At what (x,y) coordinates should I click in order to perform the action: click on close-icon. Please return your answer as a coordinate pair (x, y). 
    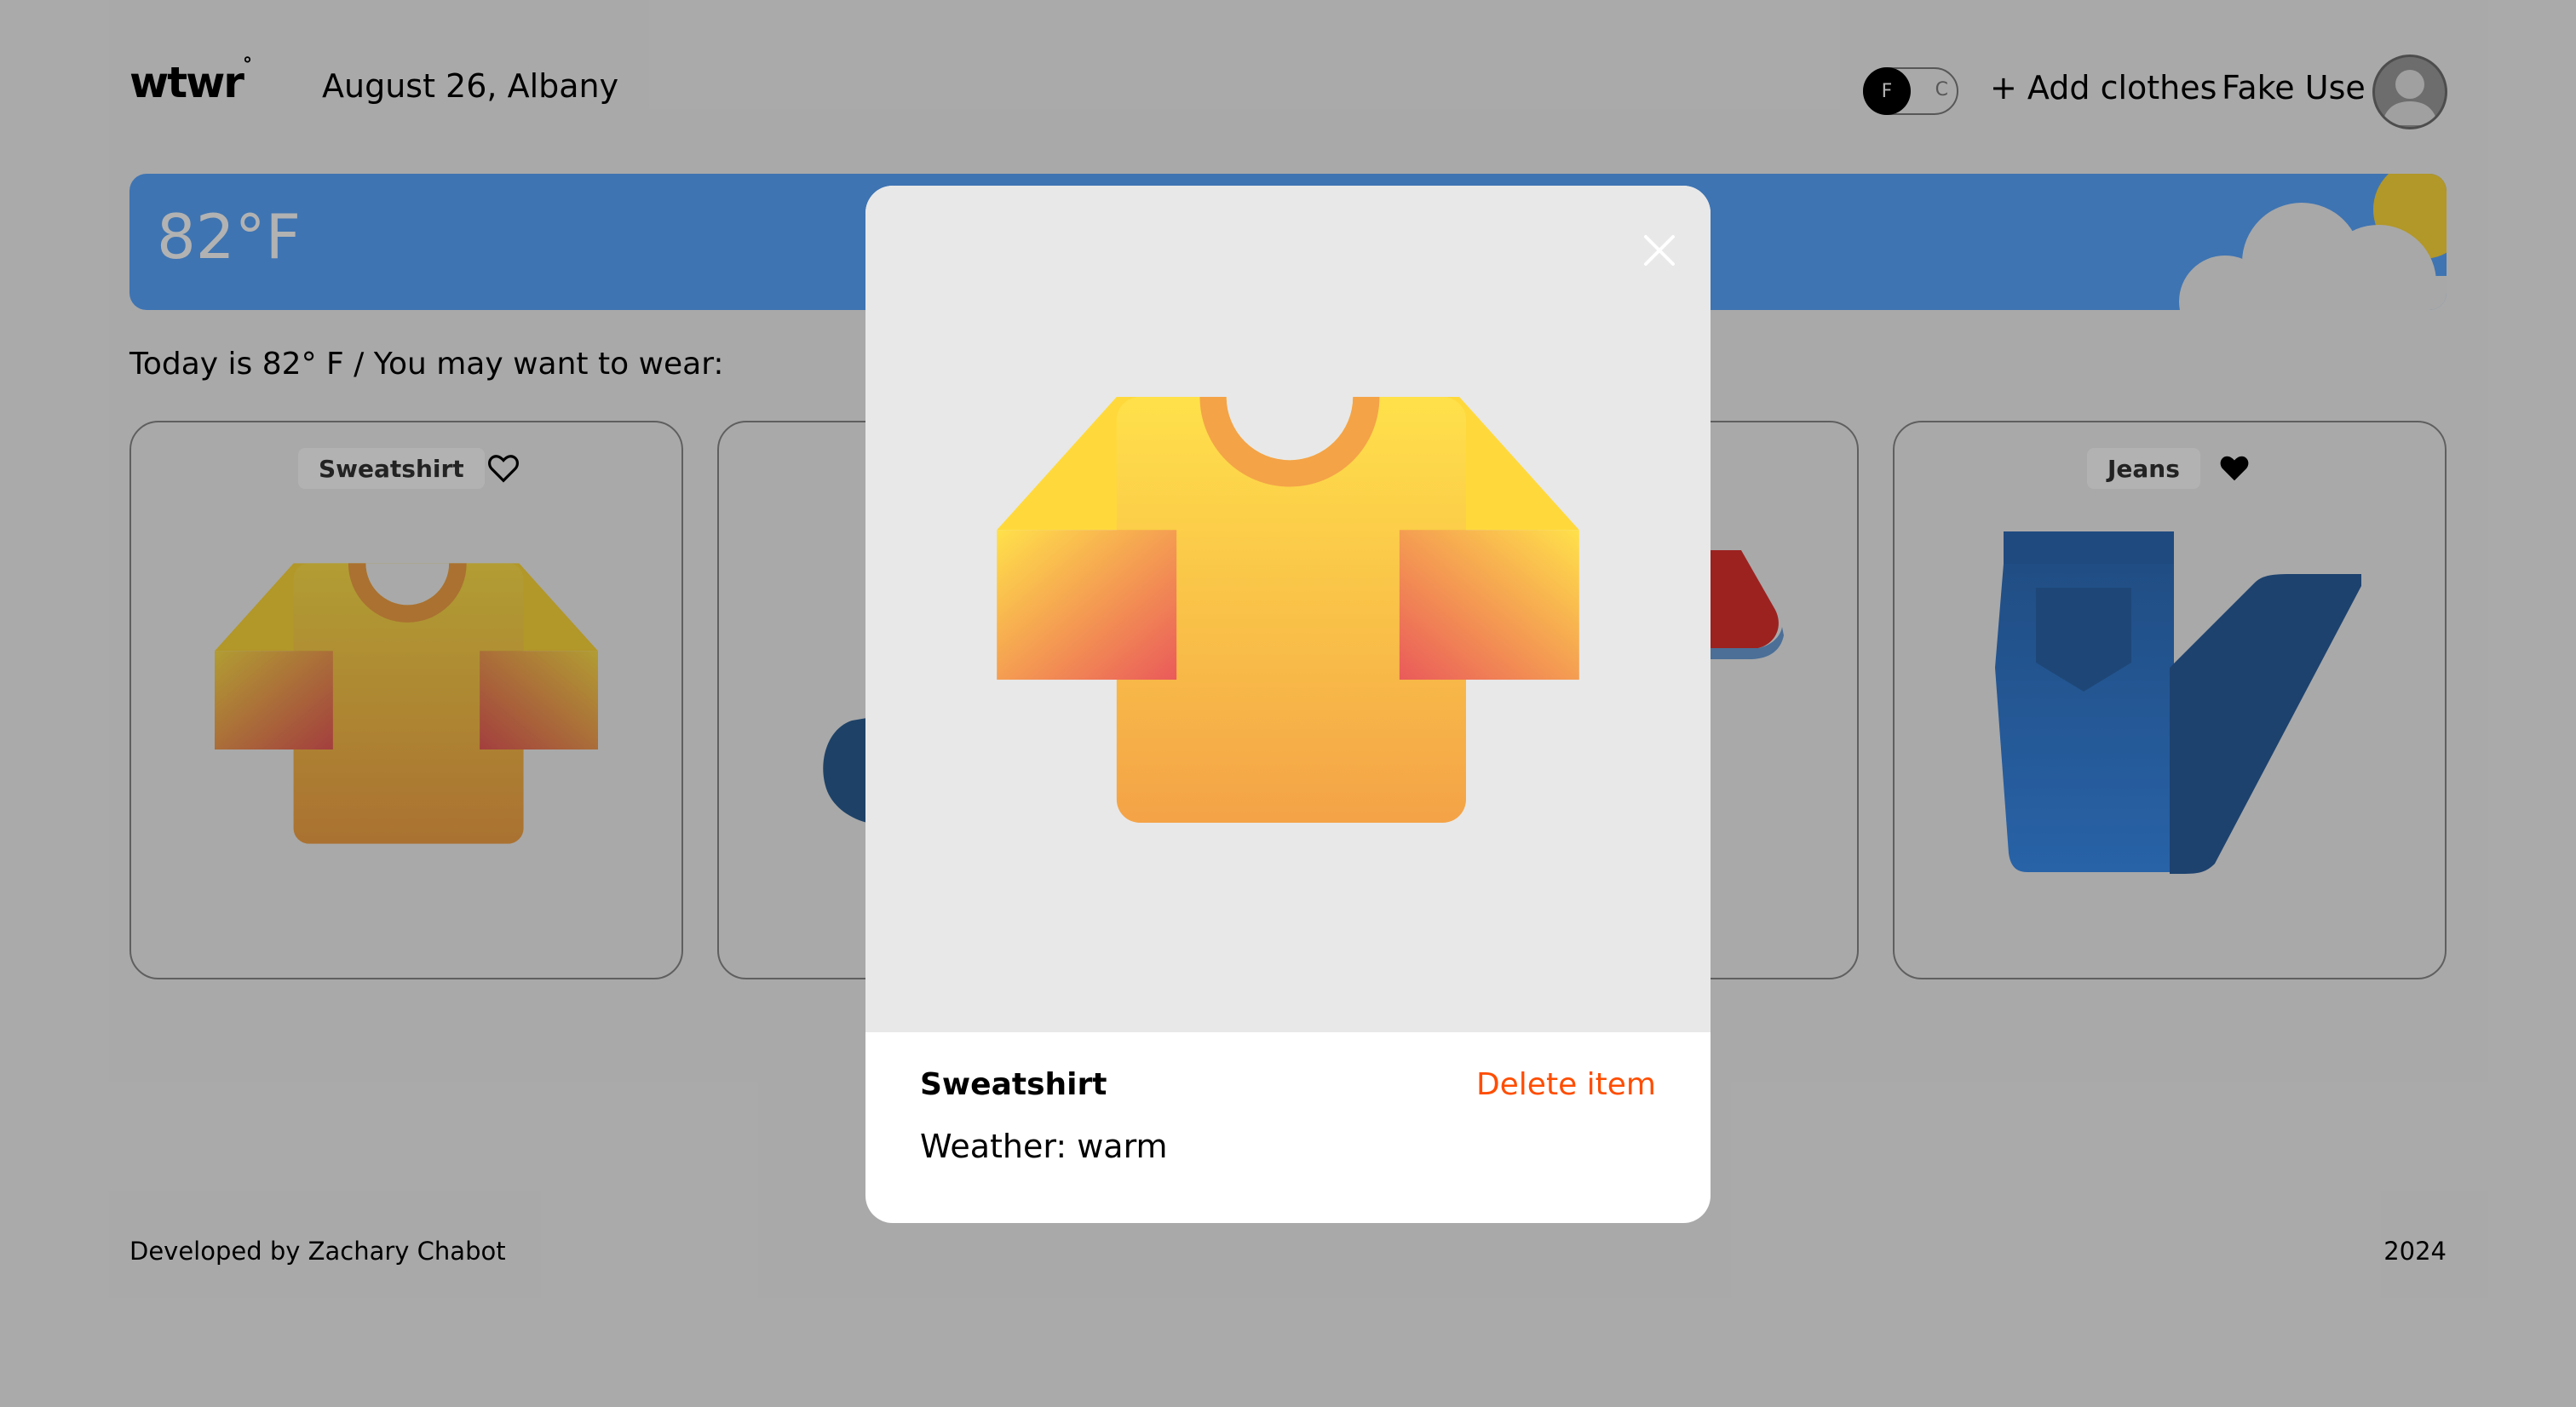
    Looking at the image, I should click on (1659, 250).